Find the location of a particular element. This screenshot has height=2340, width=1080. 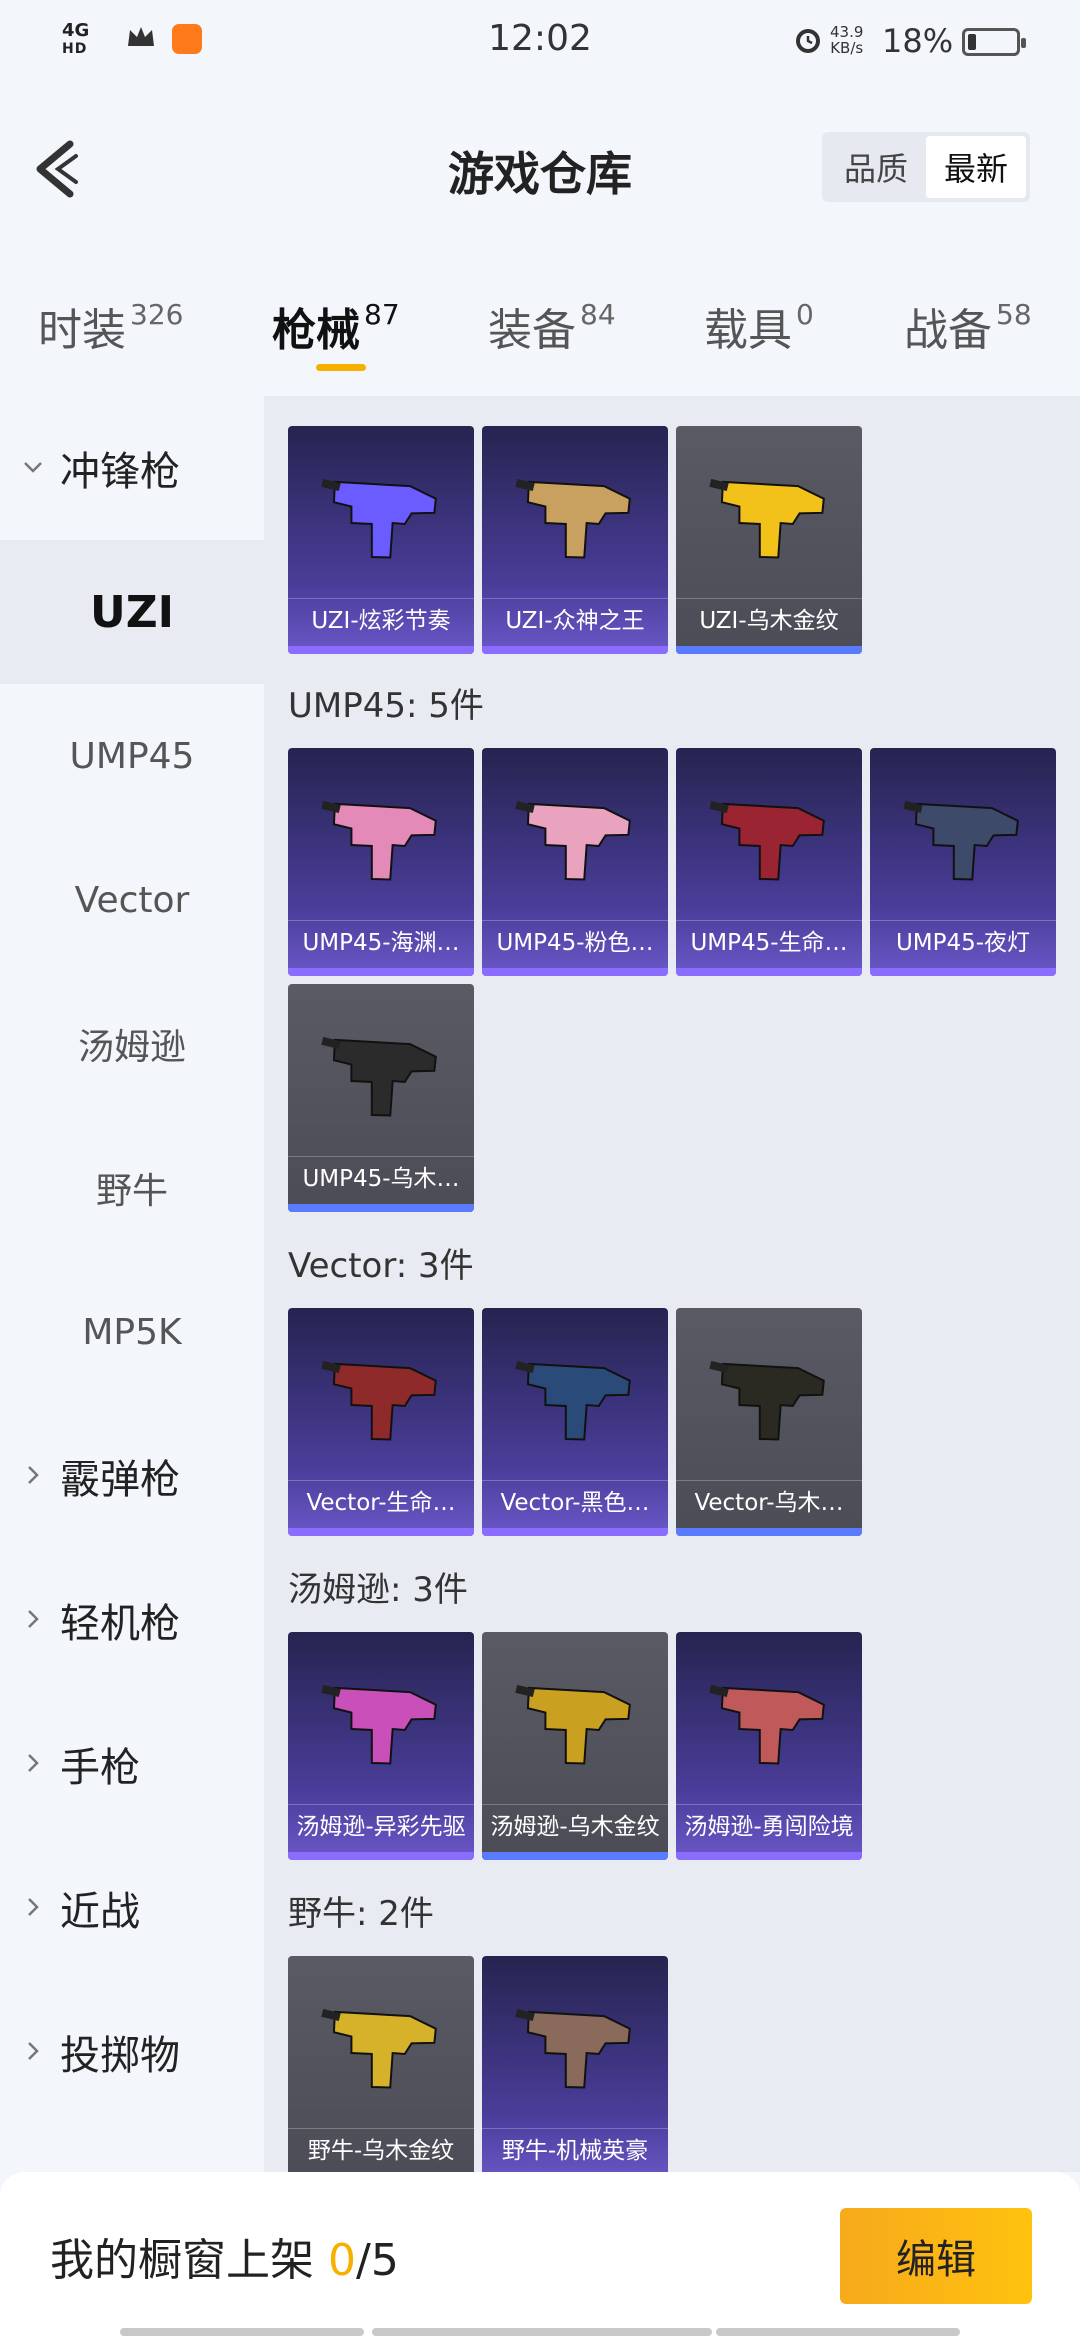

weapon-skin-card: UZI-众神之王 is located at coordinates (575, 540).